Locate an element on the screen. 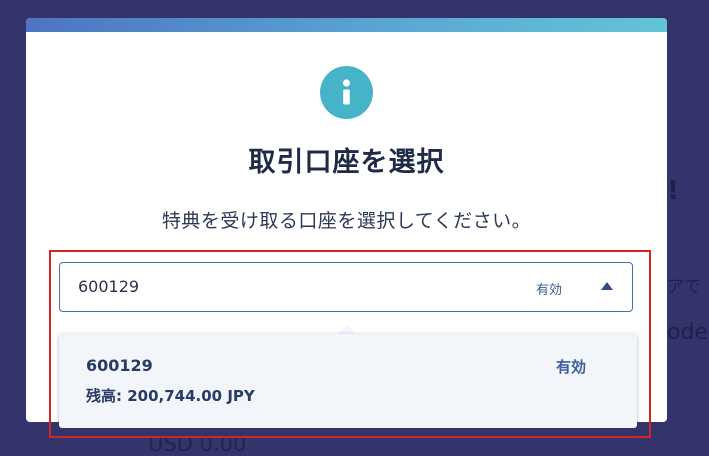  info-icon is located at coordinates (346, 92).